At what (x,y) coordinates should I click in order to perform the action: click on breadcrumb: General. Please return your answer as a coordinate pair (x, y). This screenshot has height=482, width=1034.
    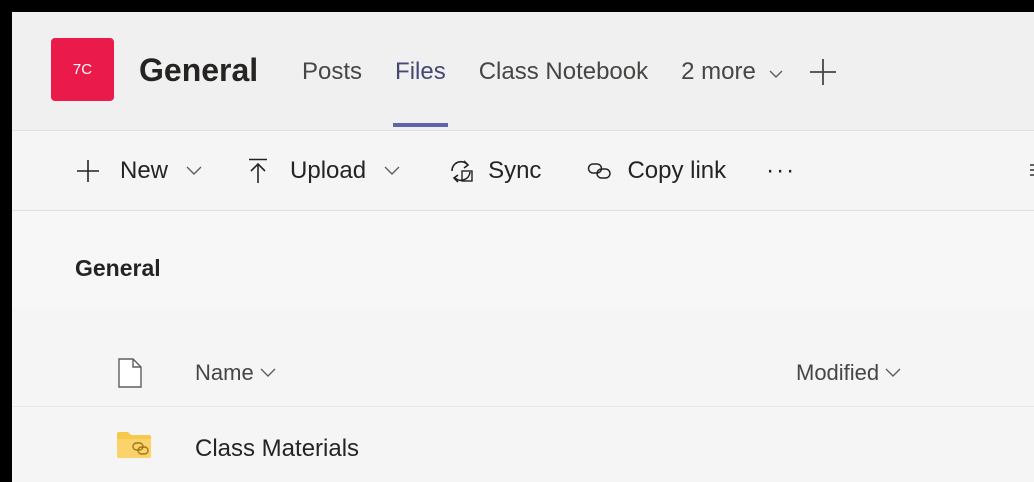
    Looking at the image, I should click on (118, 268).